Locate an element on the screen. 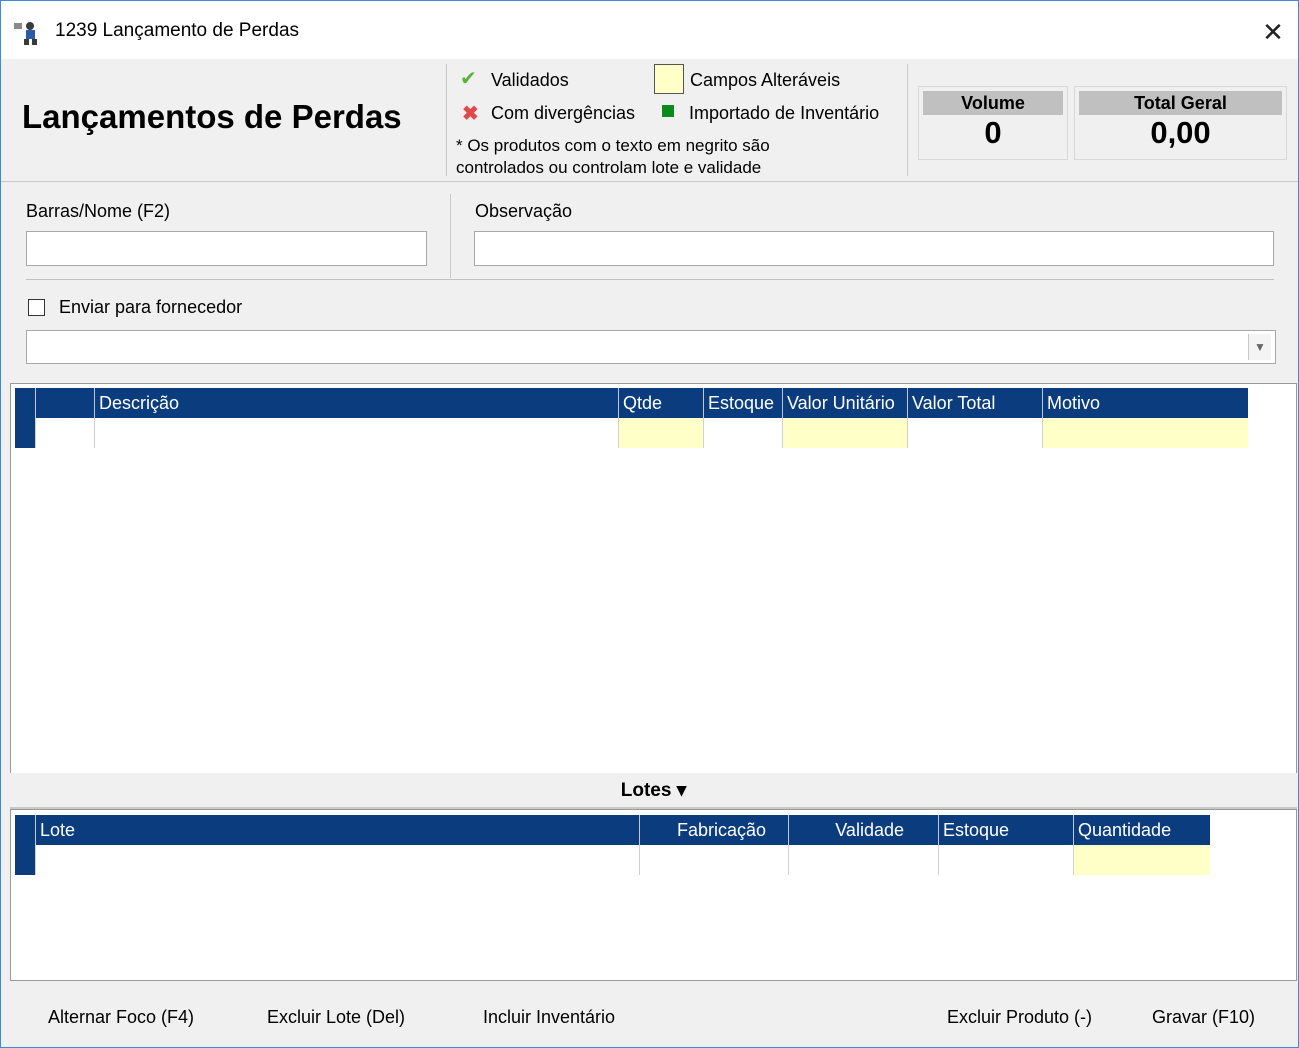 This screenshot has height=1048, width=1299. observacao-label: Observação is located at coordinates (524, 211).